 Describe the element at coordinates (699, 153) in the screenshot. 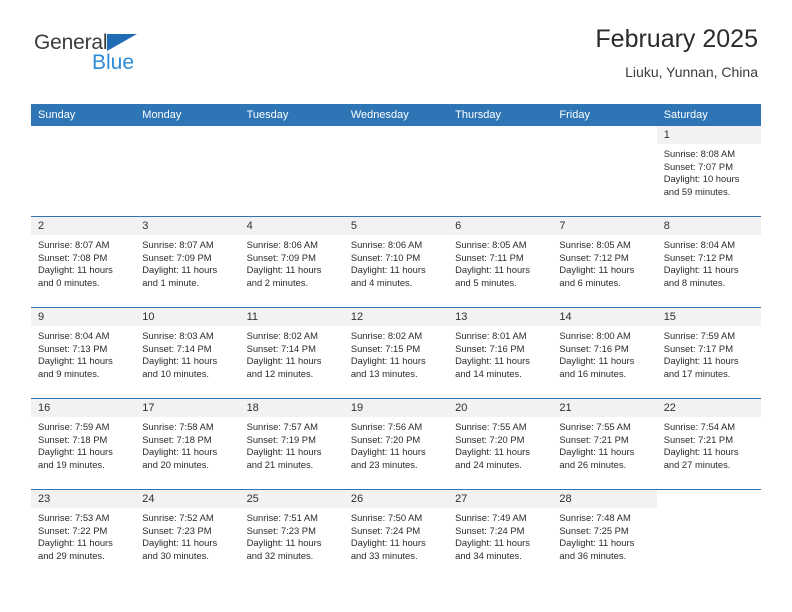

I see `sunrise-text: Sunrise: 8:08 AM` at that location.